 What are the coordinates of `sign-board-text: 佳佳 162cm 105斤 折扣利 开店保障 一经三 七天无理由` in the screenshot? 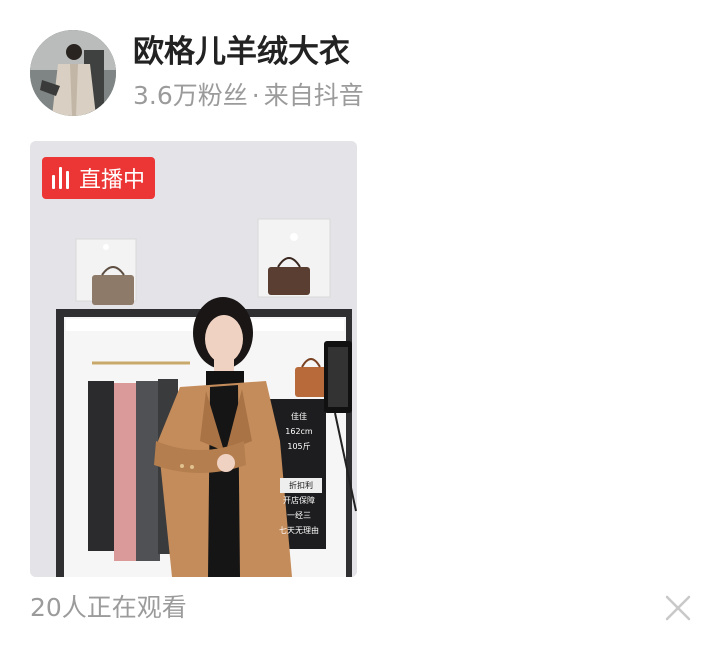 It's located at (299, 473).